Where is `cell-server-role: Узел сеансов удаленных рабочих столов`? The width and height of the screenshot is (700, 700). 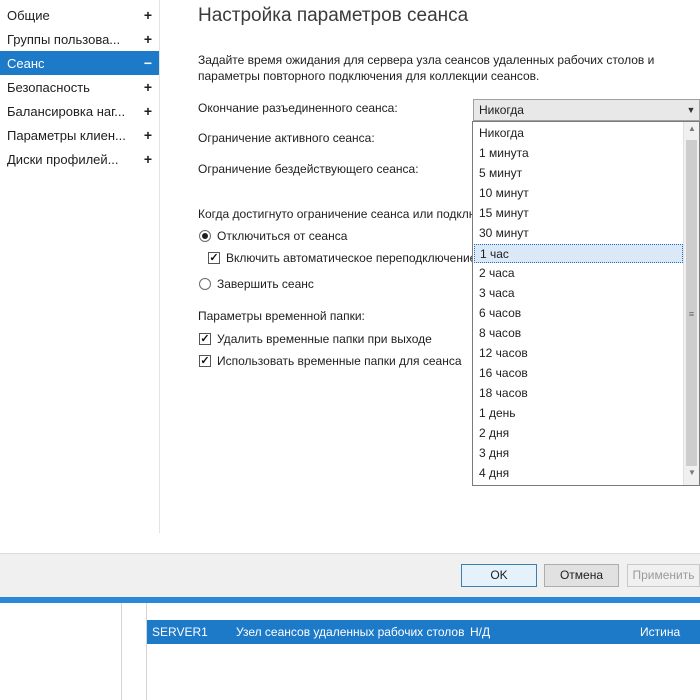 cell-server-role: Узел сеансов удаленных рабочих столов is located at coordinates (350, 632).